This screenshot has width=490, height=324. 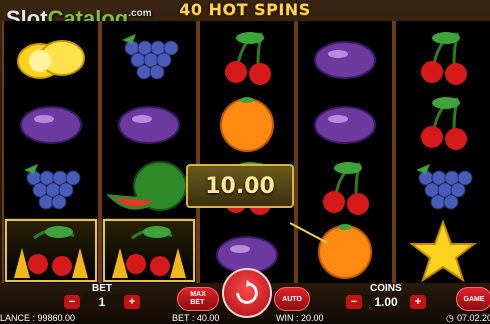 I want to click on bet-label: BET, so click(x=102, y=288).